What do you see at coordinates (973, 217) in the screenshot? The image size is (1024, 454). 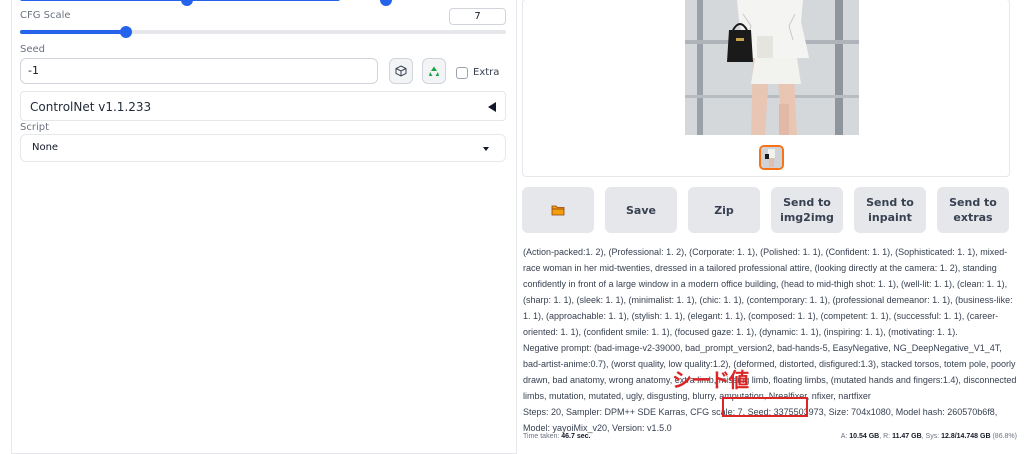 I see `send-to-extras-line2: extras` at bounding box center [973, 217].